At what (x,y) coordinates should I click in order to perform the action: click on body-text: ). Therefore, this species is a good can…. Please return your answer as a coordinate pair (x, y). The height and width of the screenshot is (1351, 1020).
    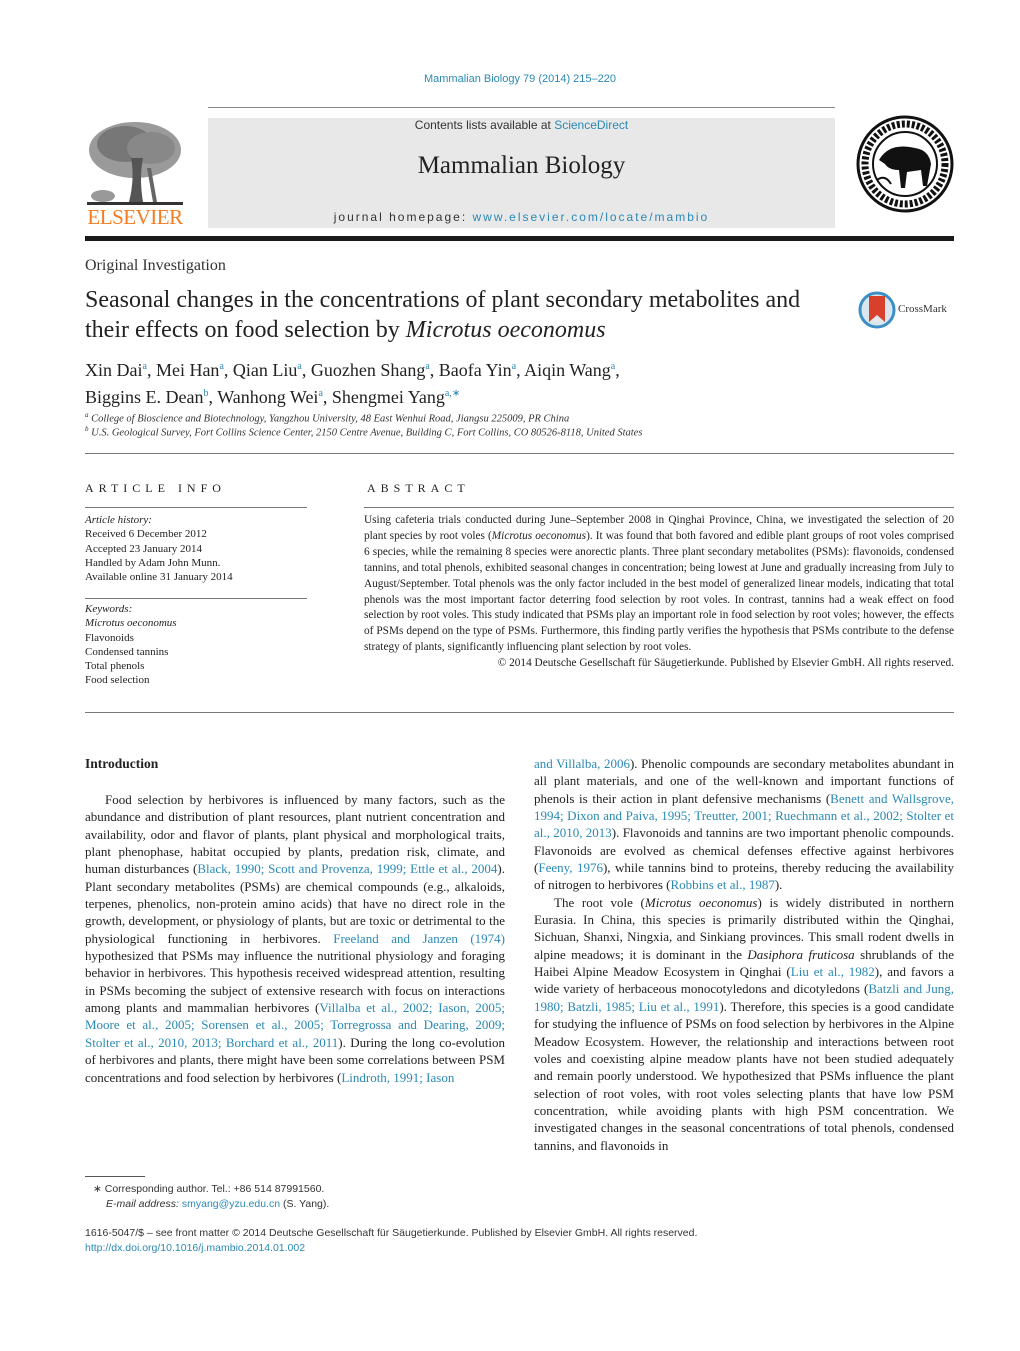
    Looking at the image, I should click on (744, 1075).